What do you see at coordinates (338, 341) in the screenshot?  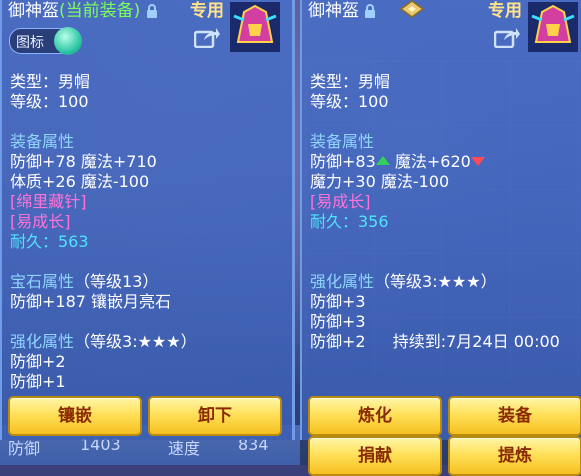 I see `enhance-line-3: 防御+2` at bounding box center [338, 341].